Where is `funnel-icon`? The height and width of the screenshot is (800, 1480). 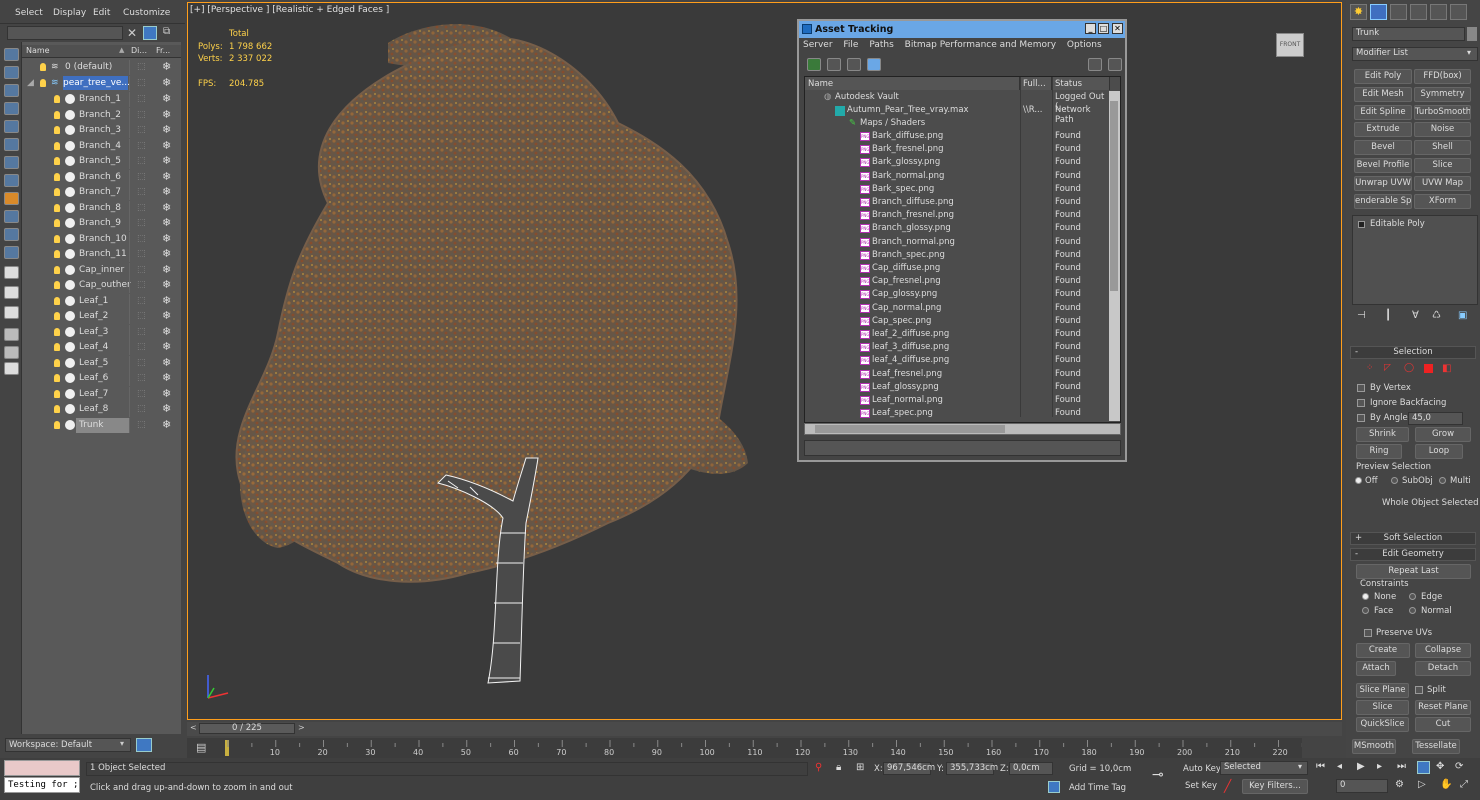
funnel-icon is located at coordinates (11, 334).